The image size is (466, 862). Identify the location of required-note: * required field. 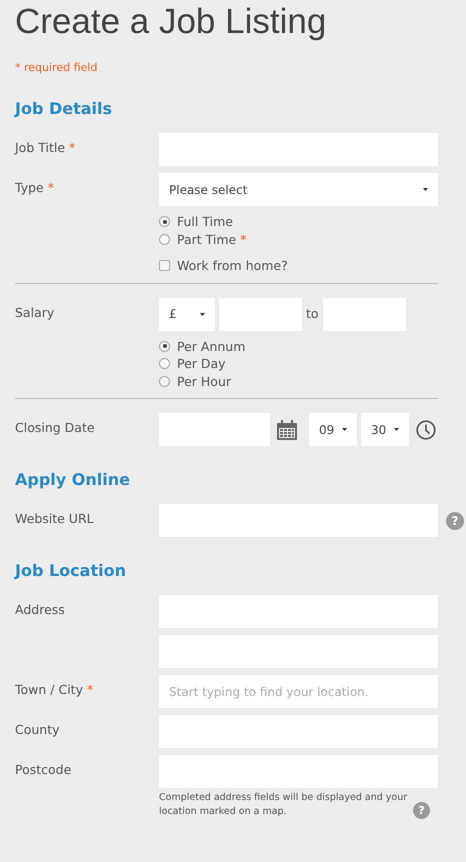
(56, 68).